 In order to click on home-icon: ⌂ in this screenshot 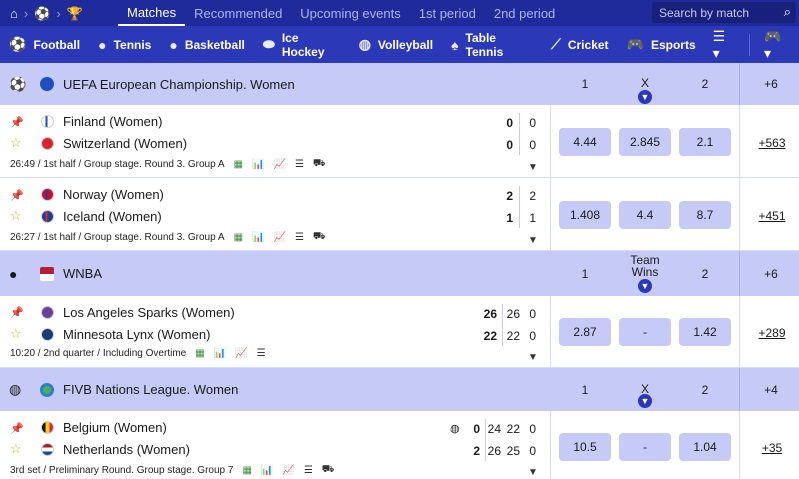, I will do `click(14, 13)`.